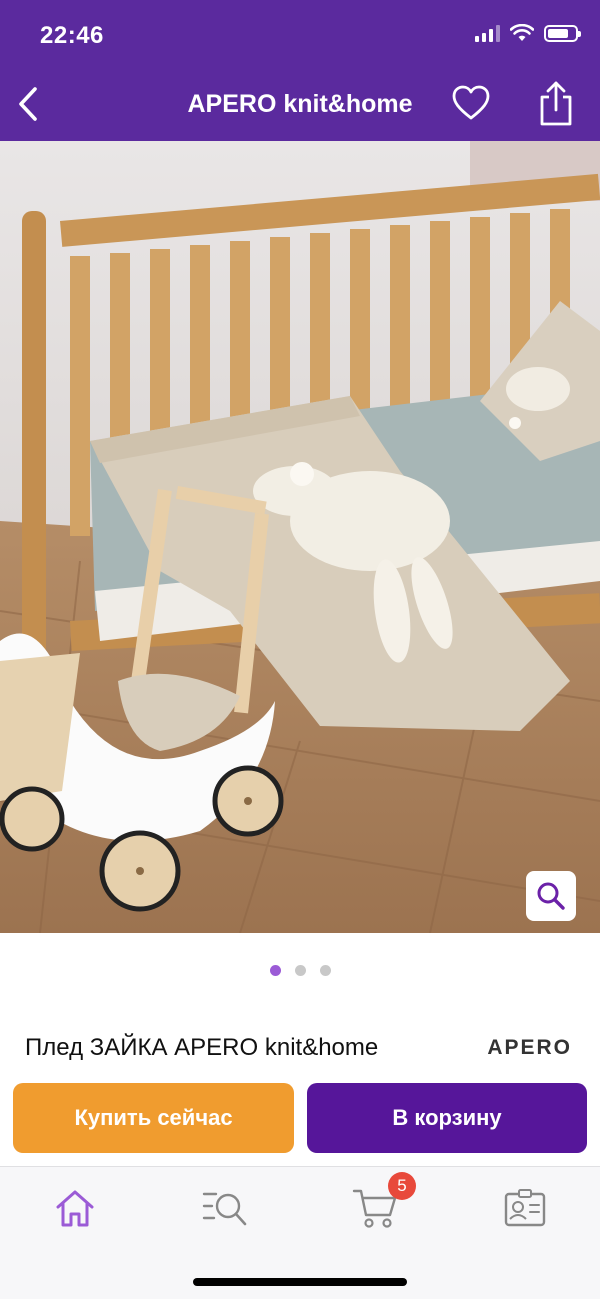 This screenshot has height=1299, width=600. I want to click on profile-card-icon, so click(525, 1208).